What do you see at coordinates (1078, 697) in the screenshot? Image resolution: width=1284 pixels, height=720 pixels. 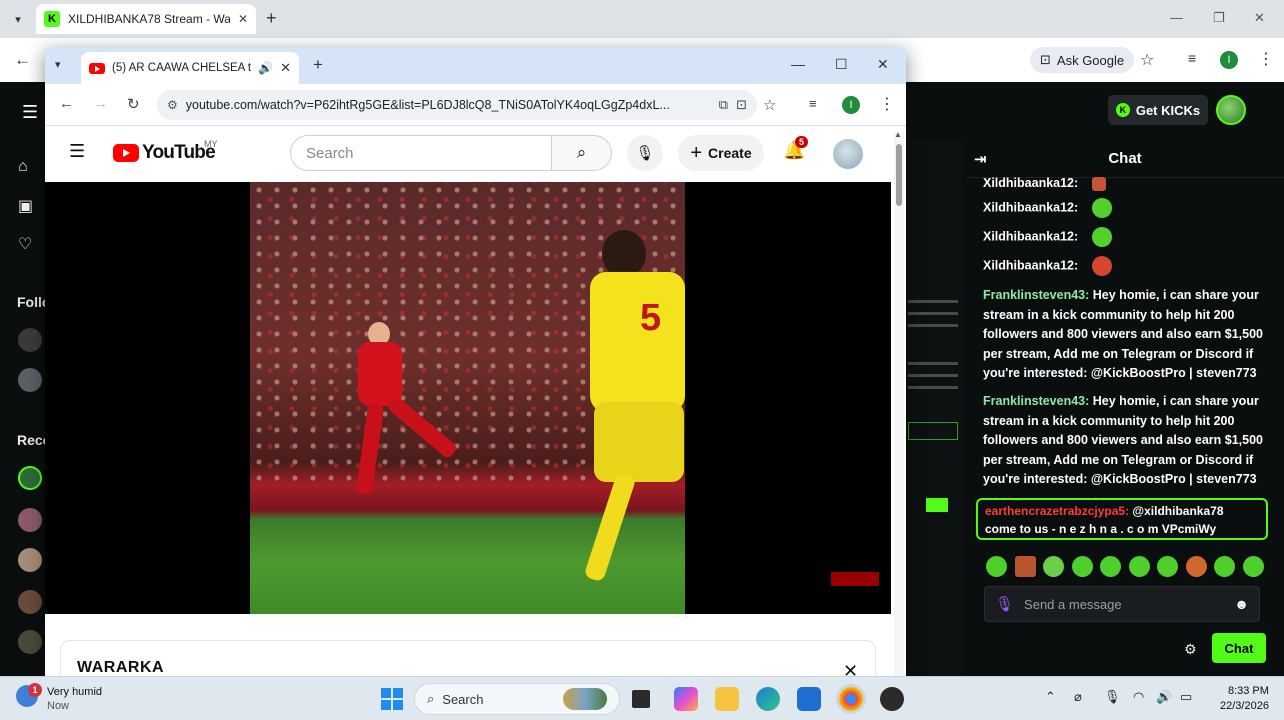 I see `network-icon: ⌀` at bounding box center [1078, 697].